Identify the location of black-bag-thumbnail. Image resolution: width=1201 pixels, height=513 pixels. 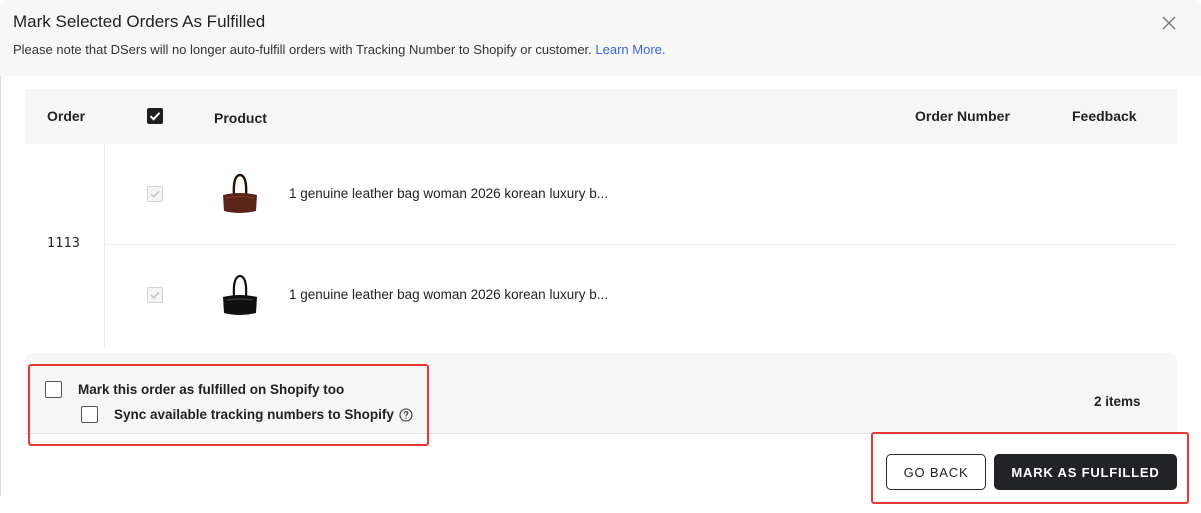
(240, 296).